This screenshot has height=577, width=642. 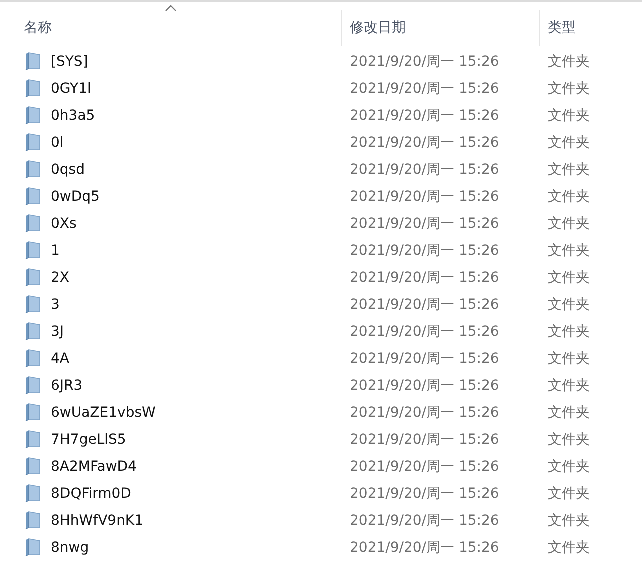 I want to click on file-name: [SYS], so click(x=69, y=62).